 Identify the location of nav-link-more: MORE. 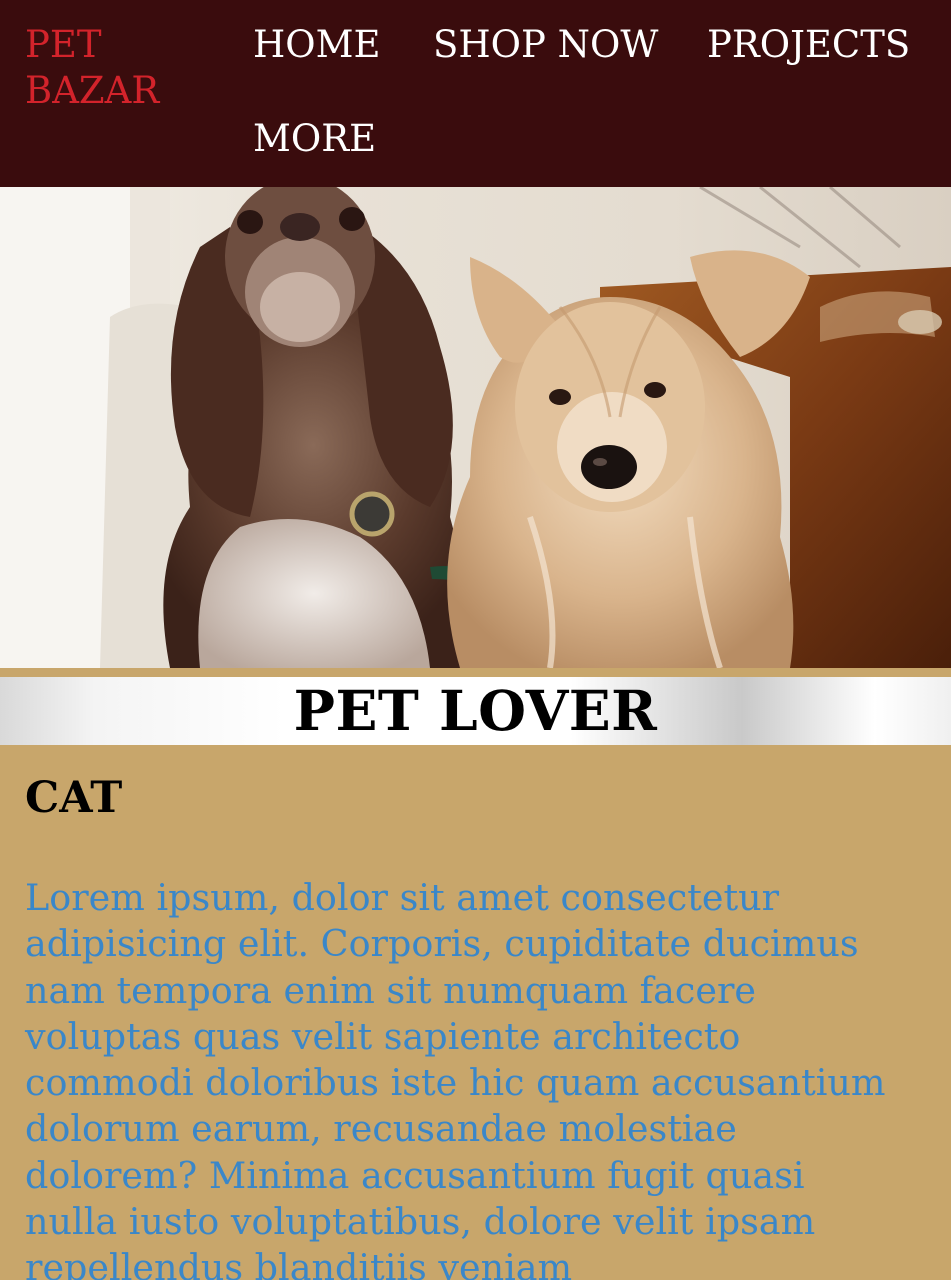
(314, 139).